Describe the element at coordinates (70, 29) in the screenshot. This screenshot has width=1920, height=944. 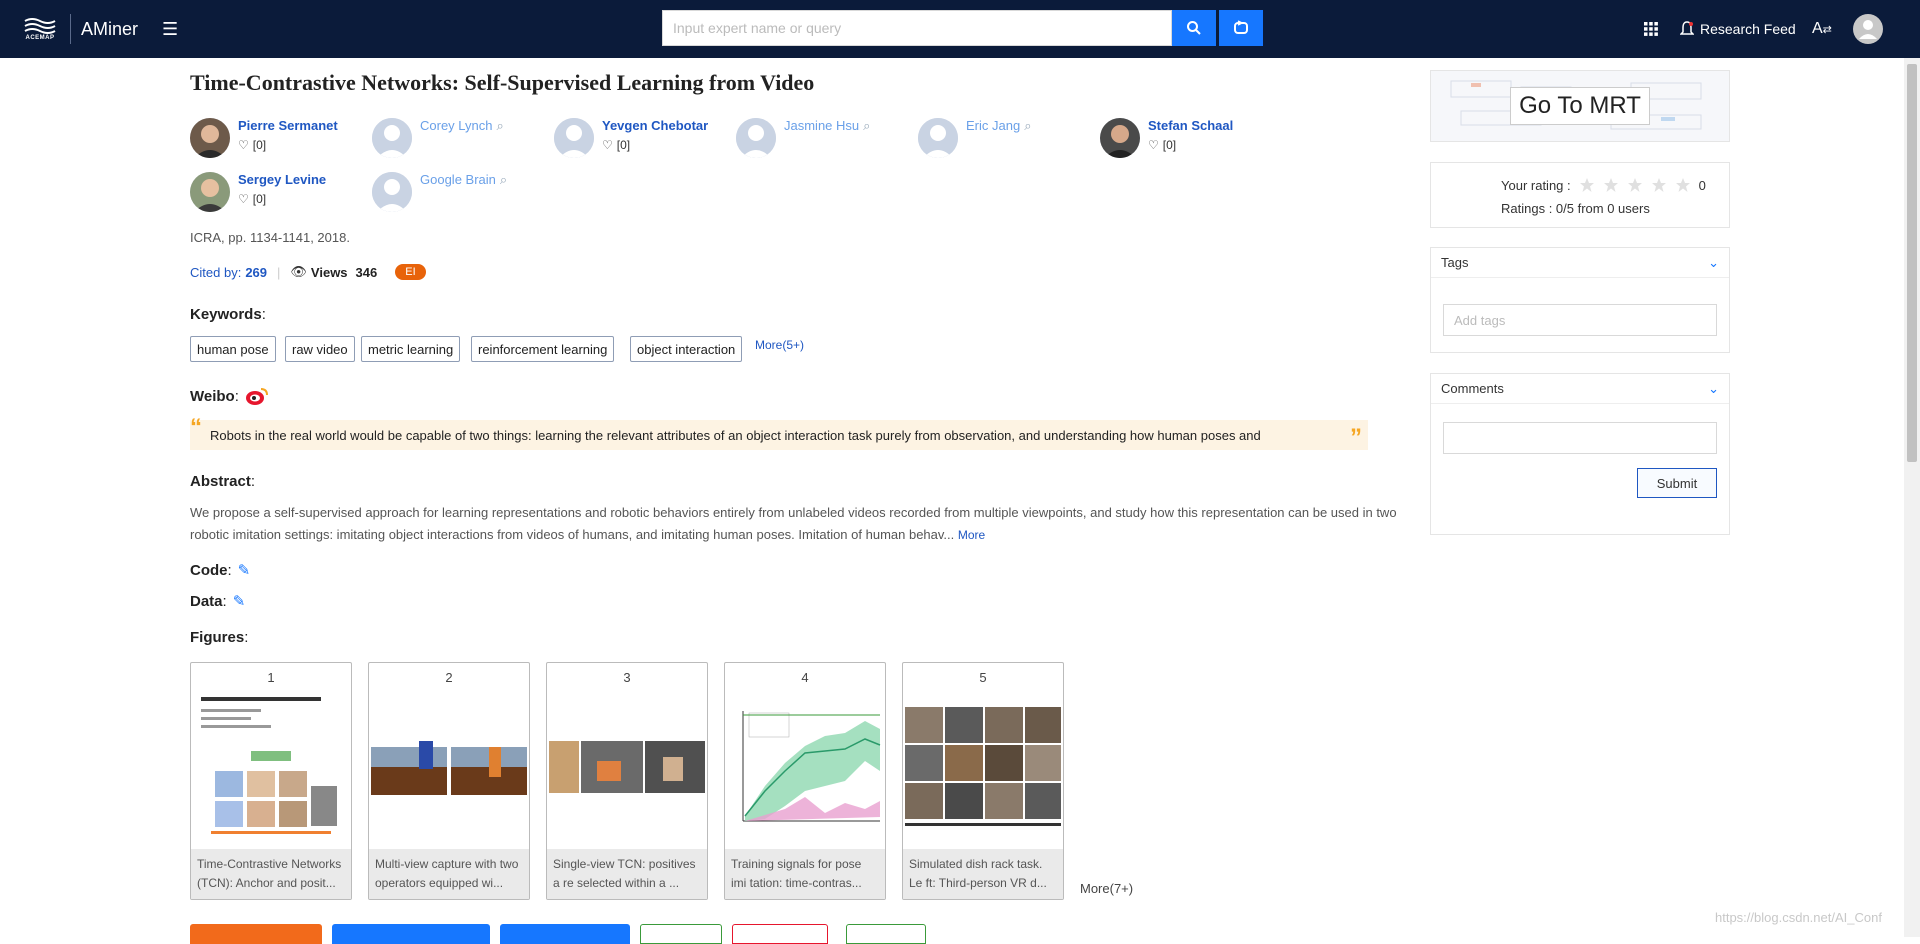
I see `logo-divider` at that location.